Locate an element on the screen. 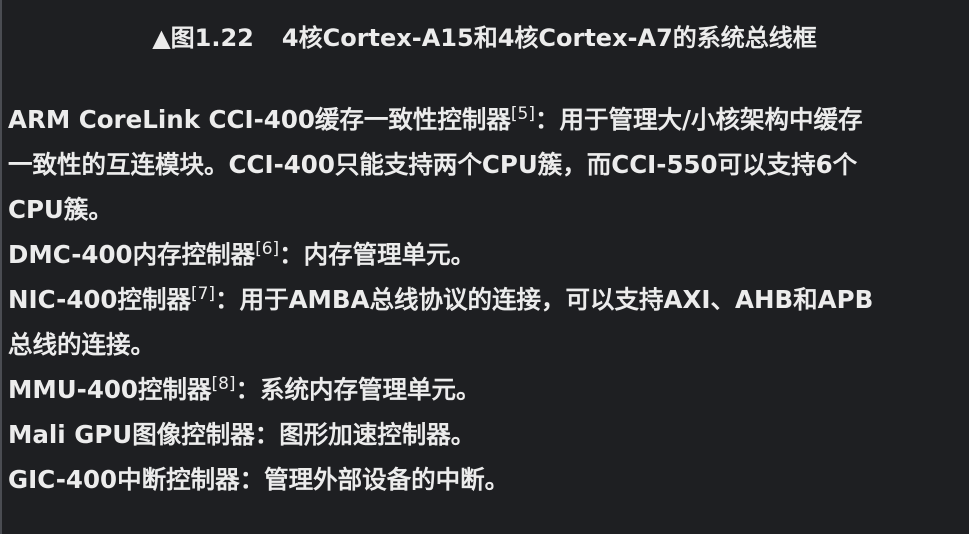  item-name: GIC-400中断控制器 is located at coordinates (124, 479).